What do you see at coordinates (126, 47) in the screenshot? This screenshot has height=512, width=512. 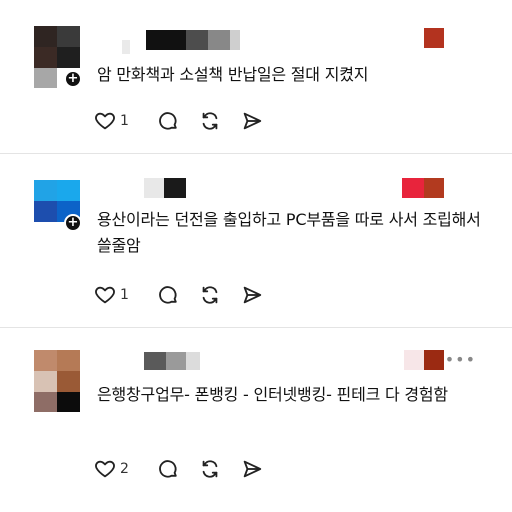 I see `author-name` at bounding box center [126, 47].